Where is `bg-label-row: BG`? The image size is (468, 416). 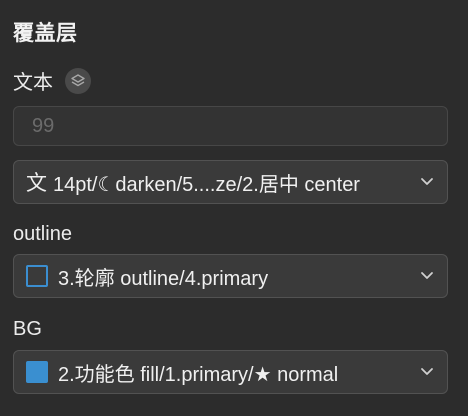
bg-label-row: BG is located at coordinates (27, 329).